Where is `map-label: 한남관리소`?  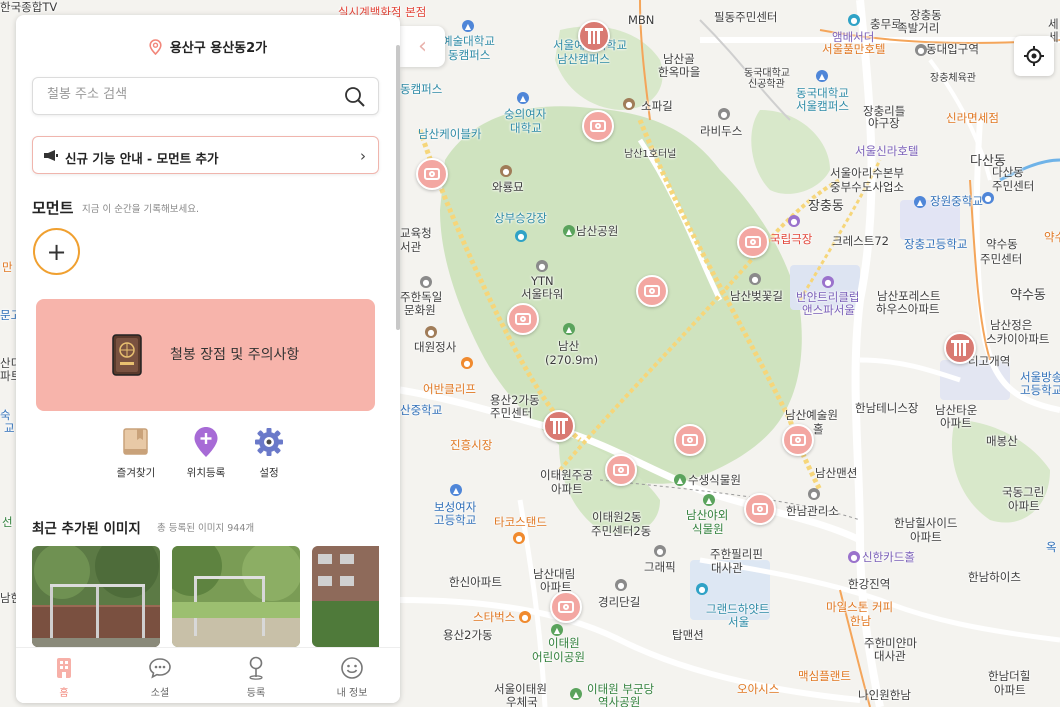 map-label: 한남관리소 is located at coordinates (812, 511).